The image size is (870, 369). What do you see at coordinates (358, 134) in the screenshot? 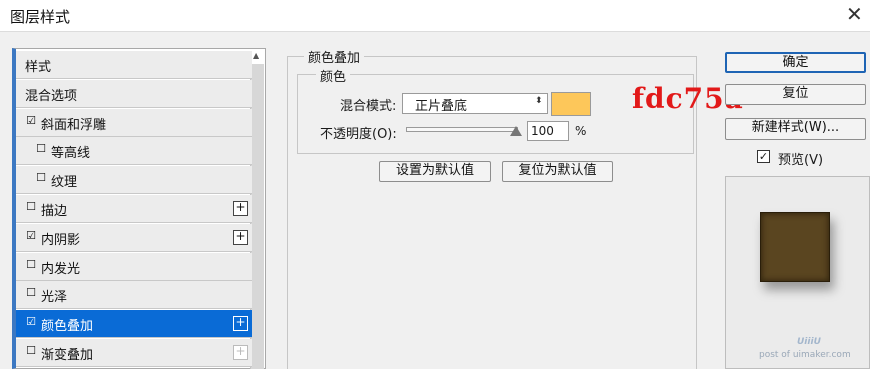
I see `opacity-label: 不透明度(O):` at bounding box center [358, 134].